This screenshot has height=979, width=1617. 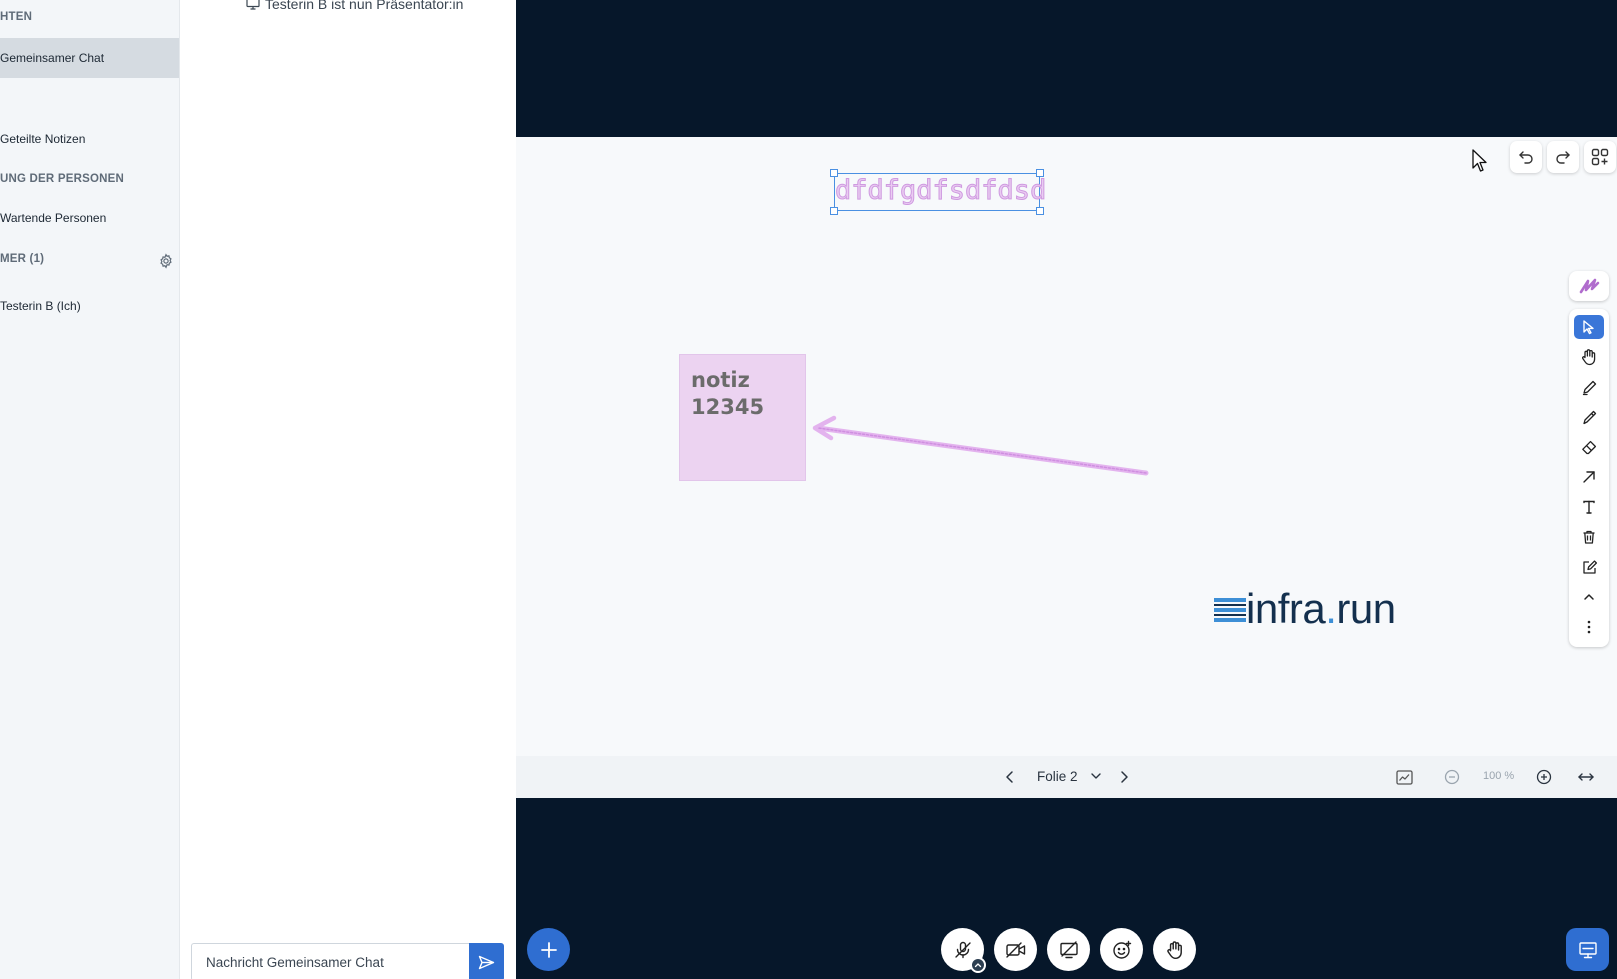 I want to click on color-stroke-picker, so click(x=1589, y=286).